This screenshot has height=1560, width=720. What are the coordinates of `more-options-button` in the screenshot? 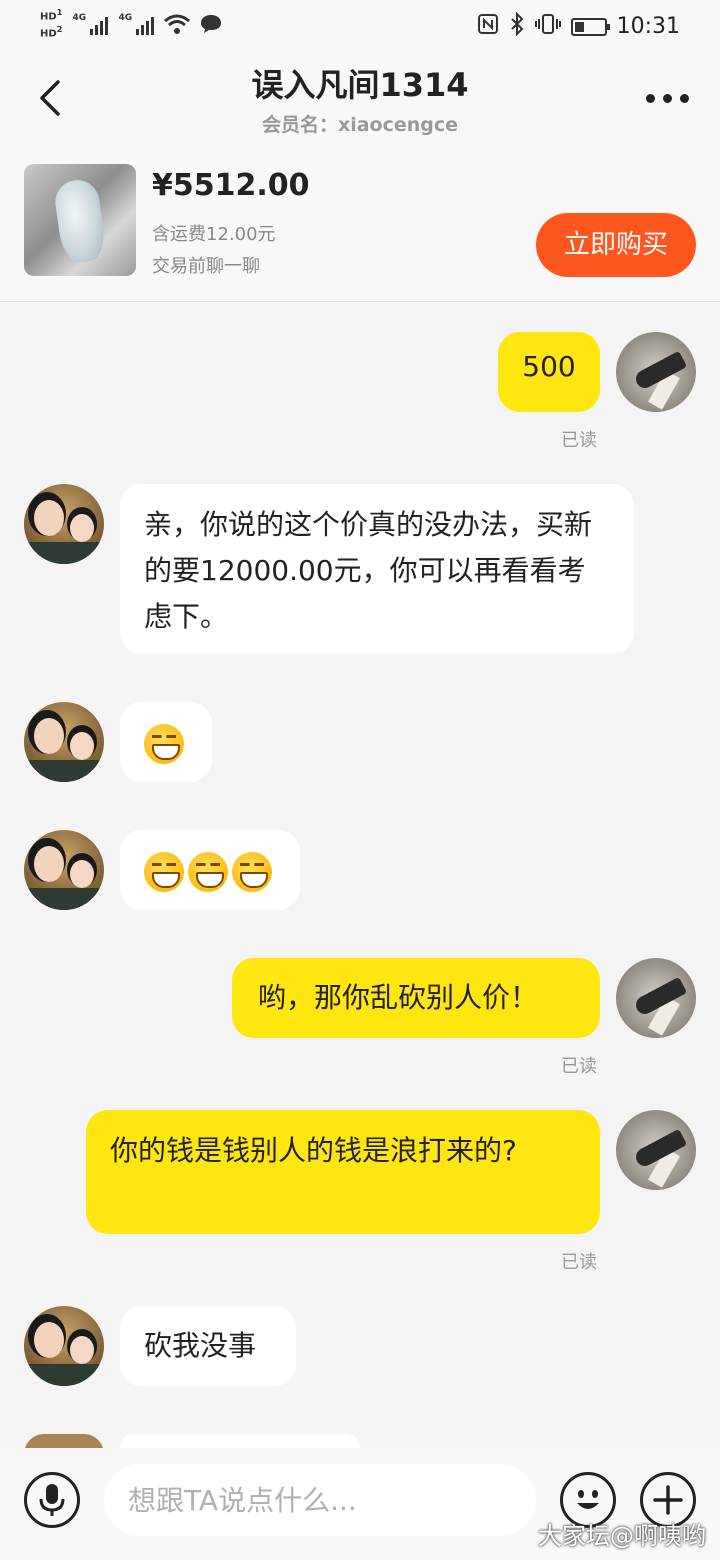 It's located at (669, 98).